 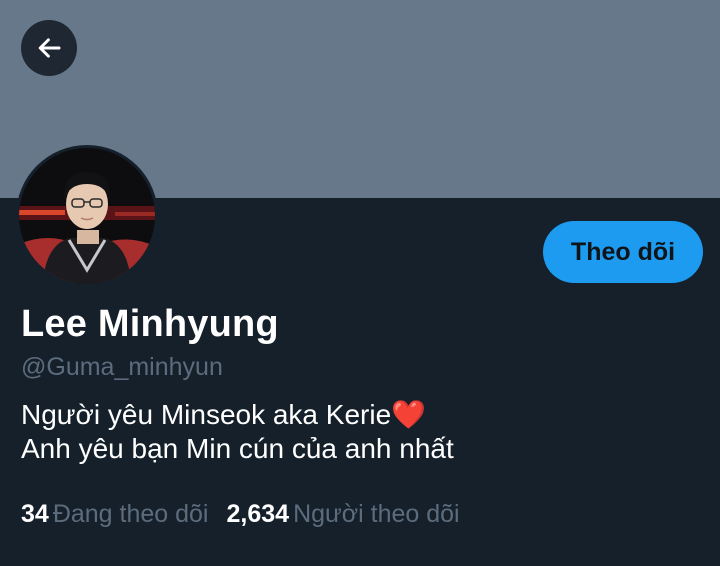 I want to click on following-link: 34 Đang theo dõi, so click(x=115, y=514).